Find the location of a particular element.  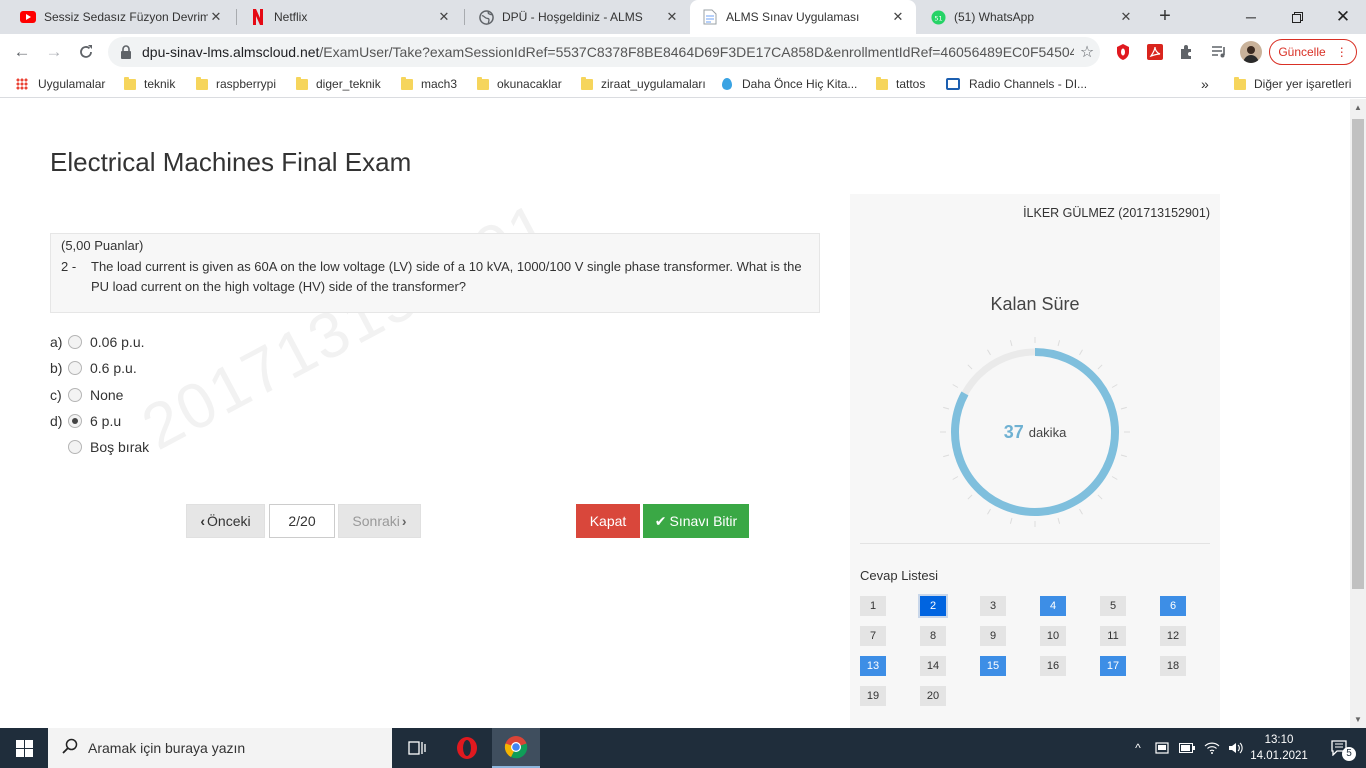

bookmark-teknik: teknik is located at coordinates (149, 84).